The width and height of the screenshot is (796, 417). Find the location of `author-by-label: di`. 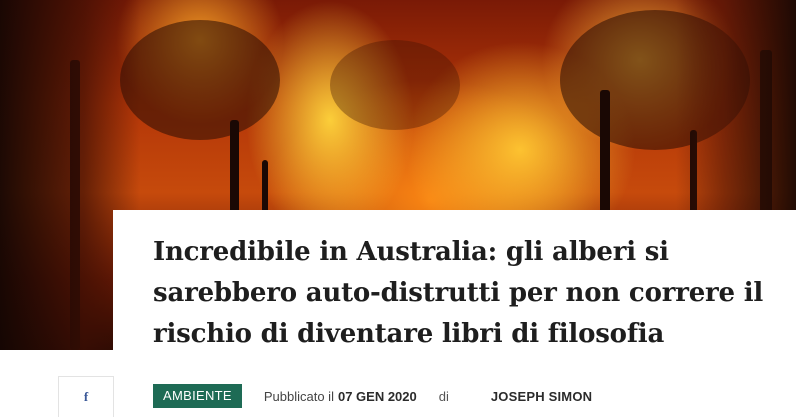

author-by-label: di is located at coordinates (443, 396).